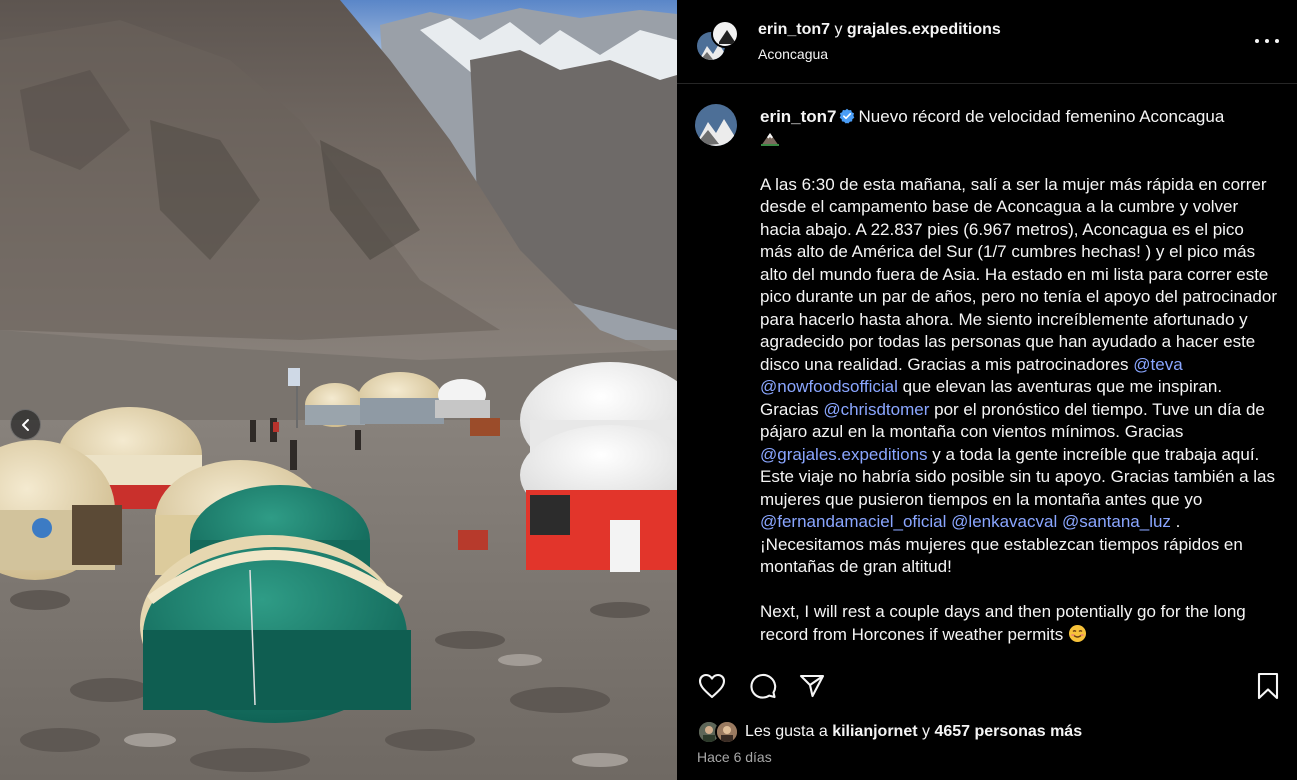 The image size is (1297, 780). What do you see at coordinates (924, 29) in the screenshot?
I see `author-username-2: grajales.expeditions` at bounding box center [924, 29].